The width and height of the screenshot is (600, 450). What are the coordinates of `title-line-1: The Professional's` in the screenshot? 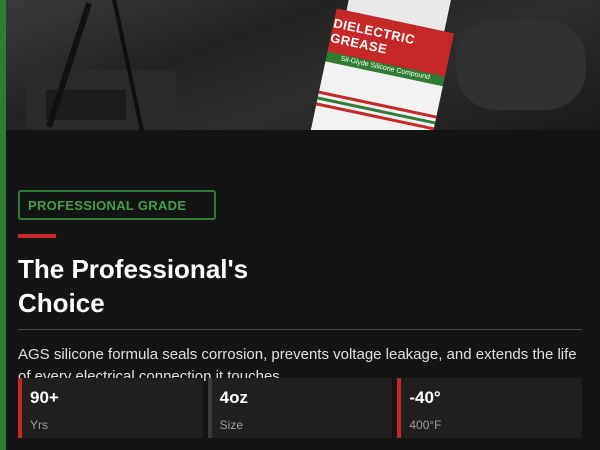 It's located at (133, 269).